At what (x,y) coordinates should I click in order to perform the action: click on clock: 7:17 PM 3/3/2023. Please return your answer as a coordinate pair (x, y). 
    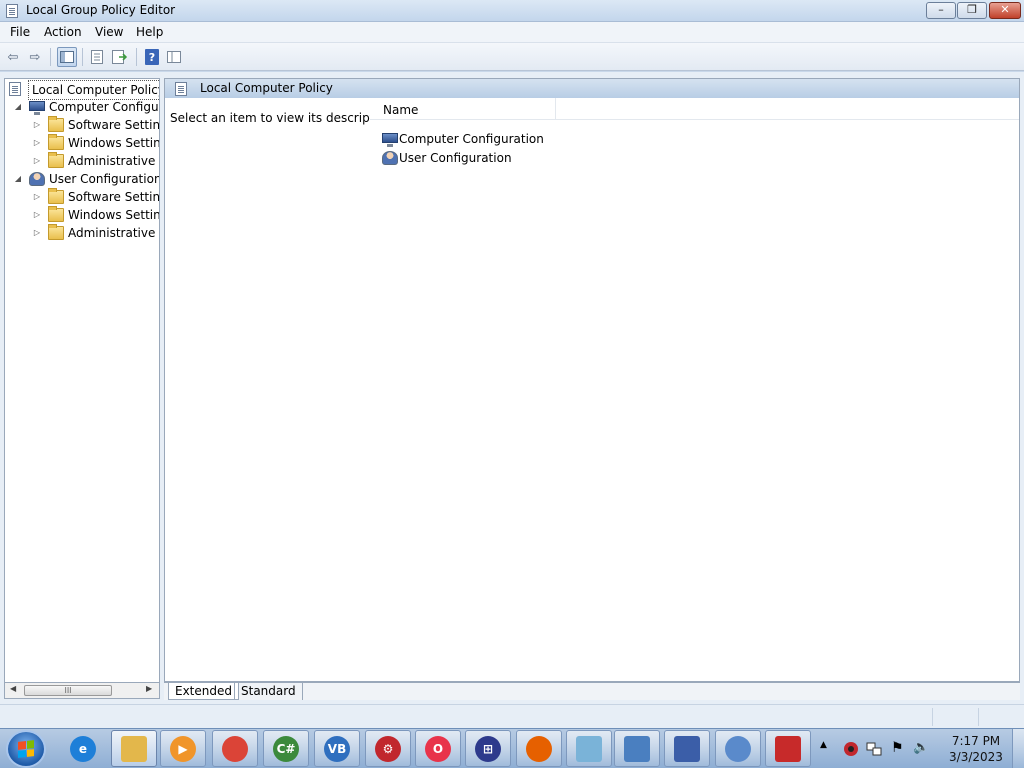
    Looking at the image, I should click on (976, 749).